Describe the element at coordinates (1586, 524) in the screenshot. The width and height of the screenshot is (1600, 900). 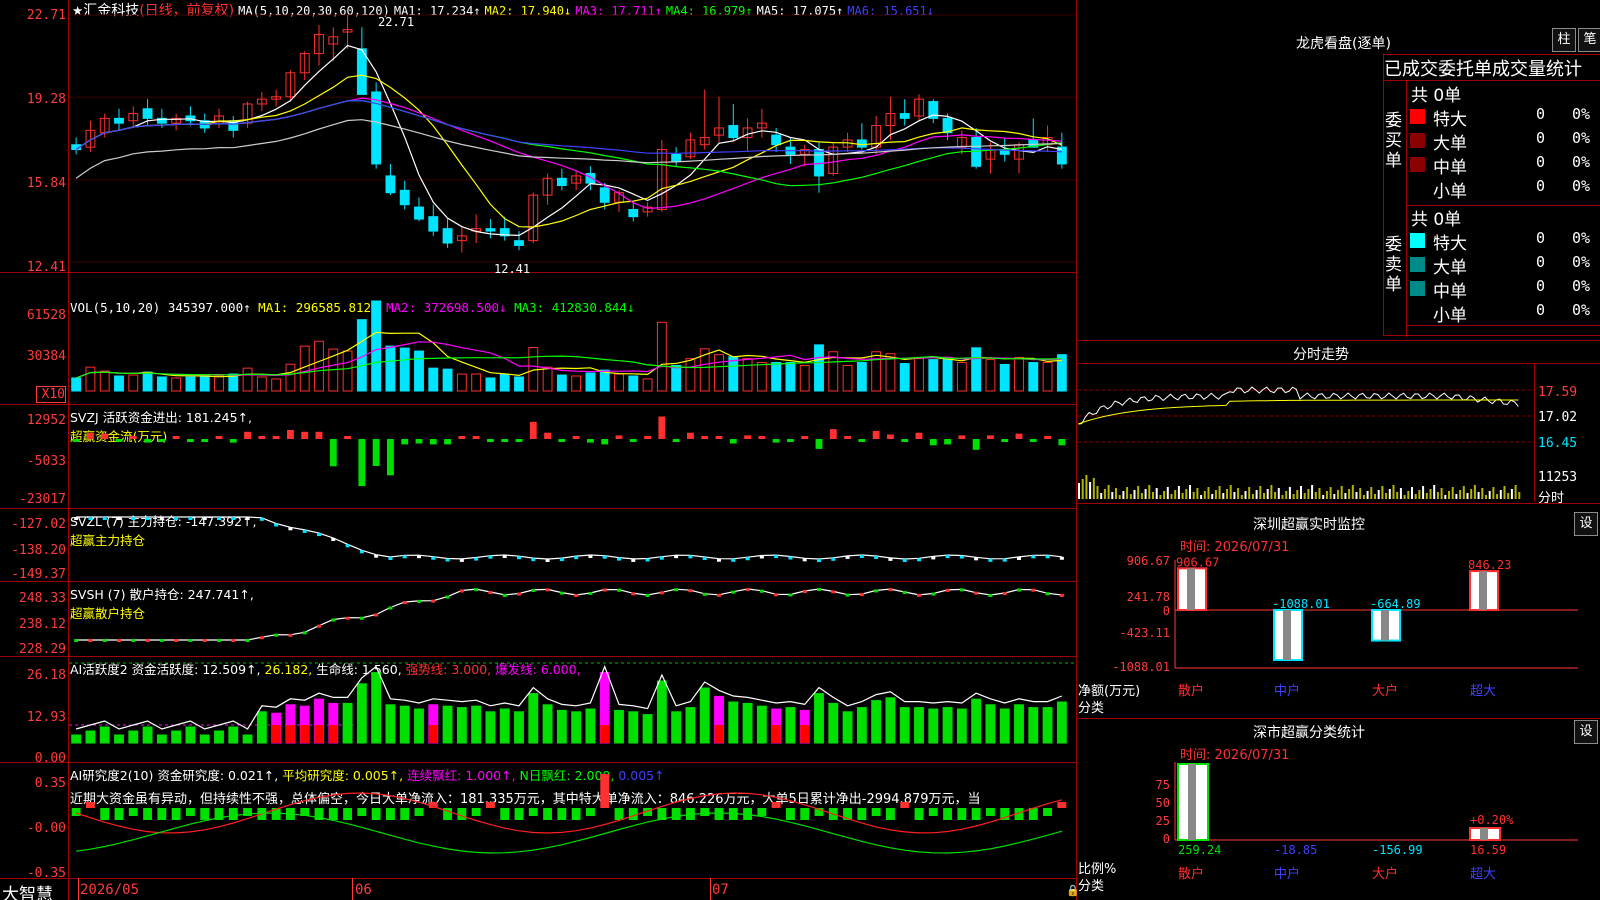
I see `sz-monitor-settings-button: 设` at that location.